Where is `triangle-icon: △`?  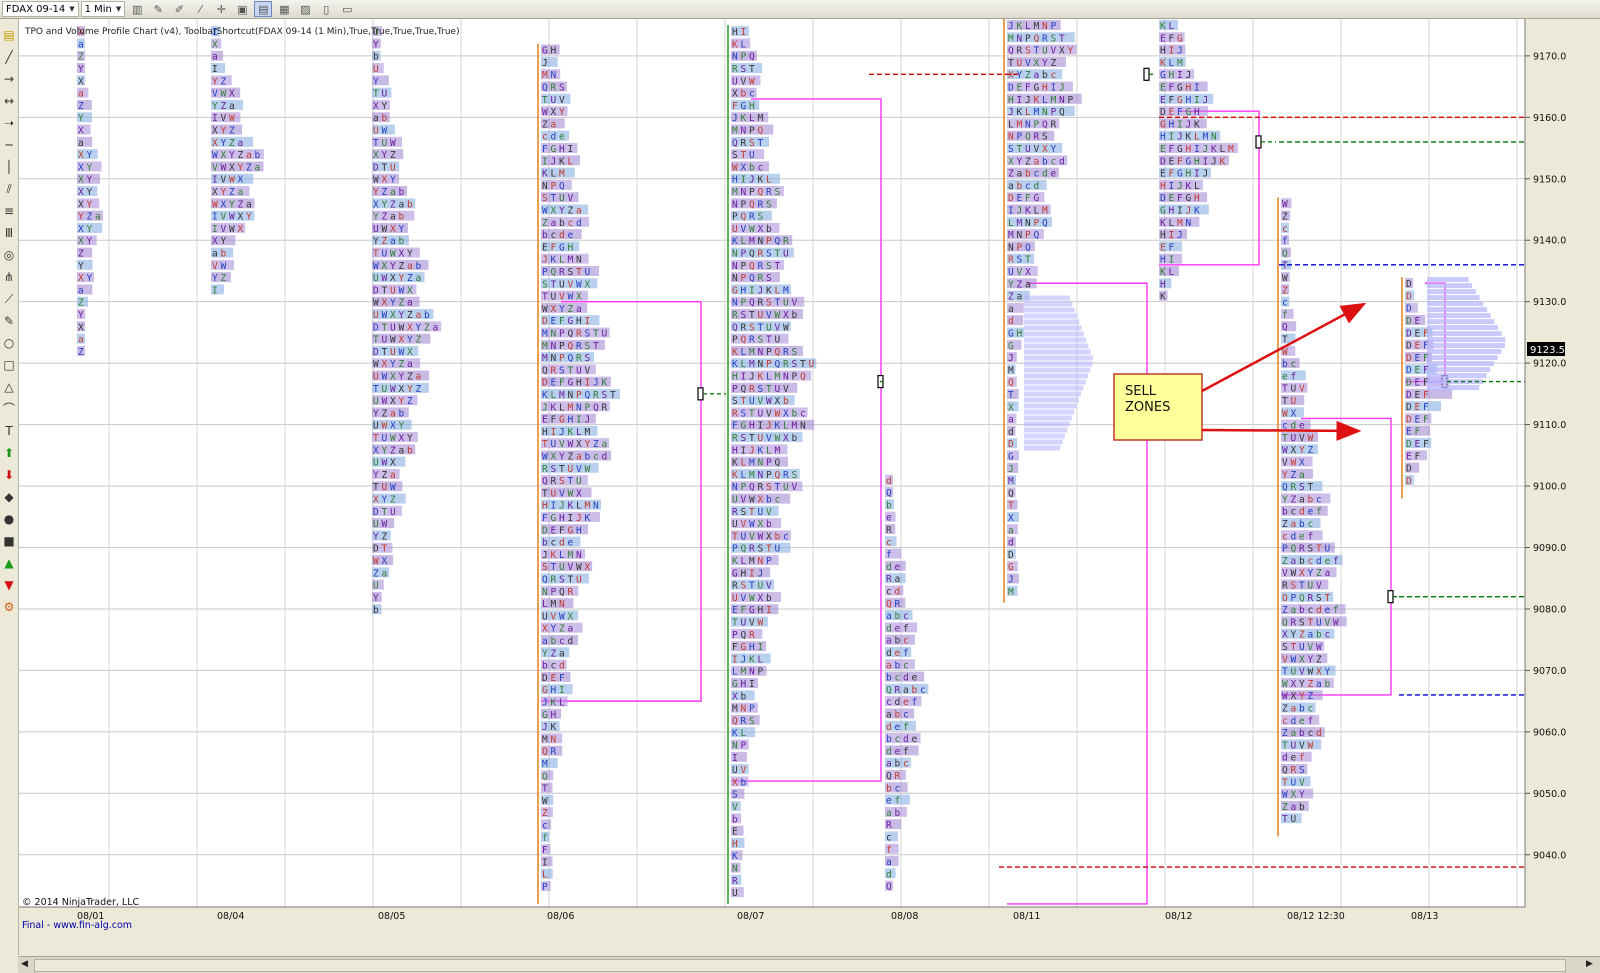
triangle-icon: △ is located at coordinates (9, 387).